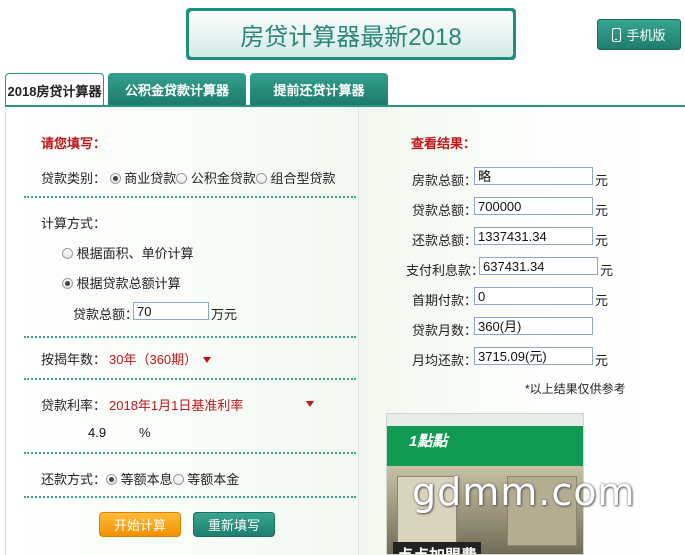  What do you see at coordinates (303, 178) in the screenshot?
I see `loan-type-combined-label: 组合型贷款` at bounding box center [303, 178].